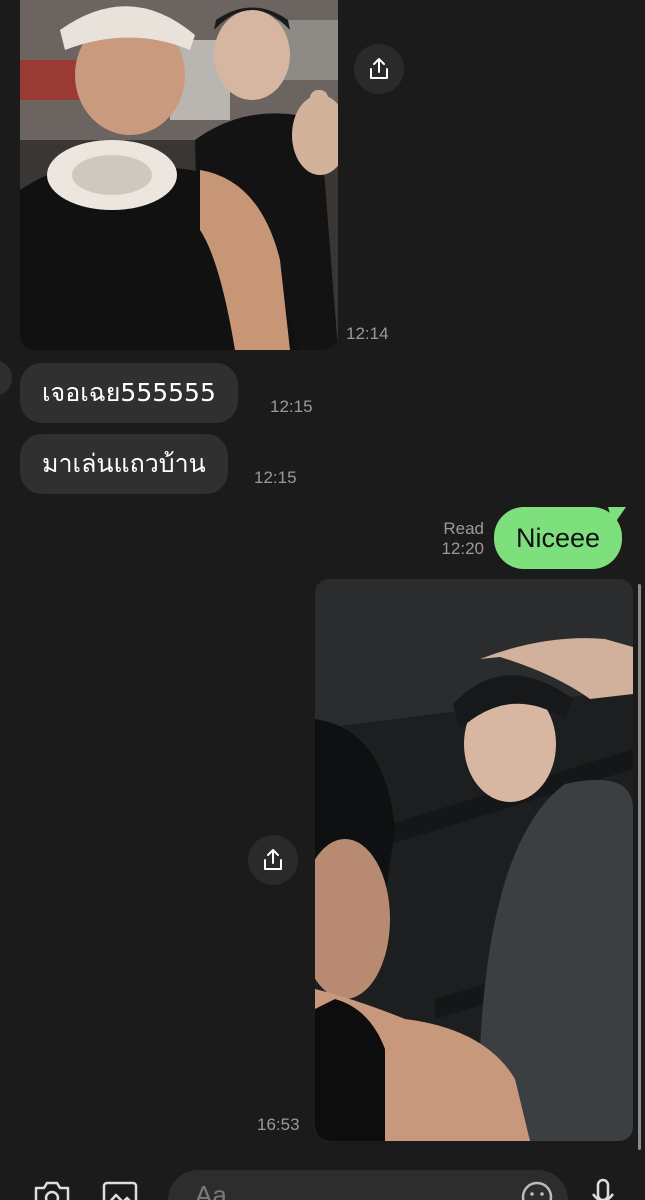 Image resolution: width=645 pixels, height=1200 pixels. I want to click on message-time: 16:53, so click(278, 1124).